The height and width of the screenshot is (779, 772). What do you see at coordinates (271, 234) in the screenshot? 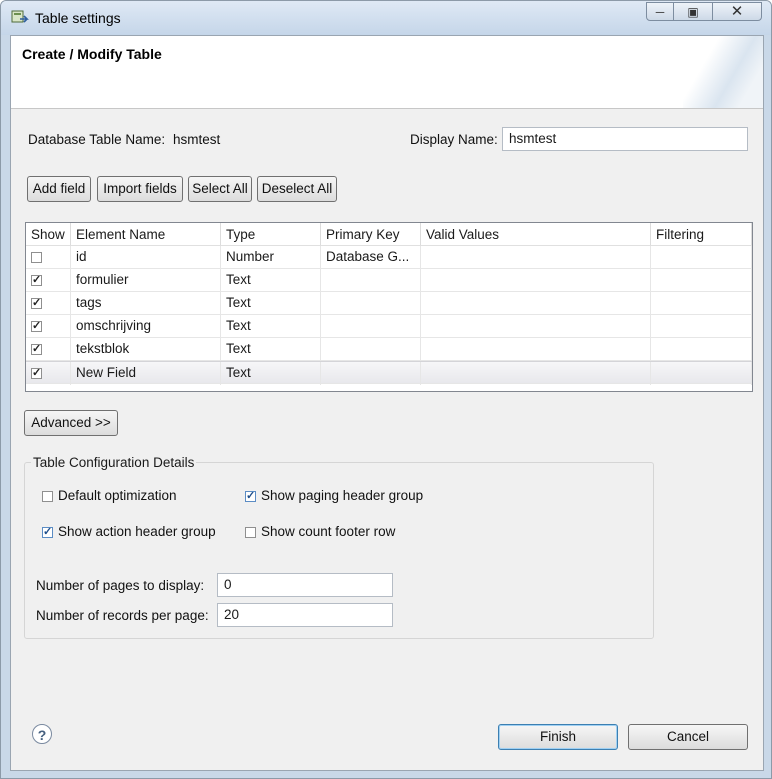
I see `column-header-type: Type` at bounding box center [271, 234].